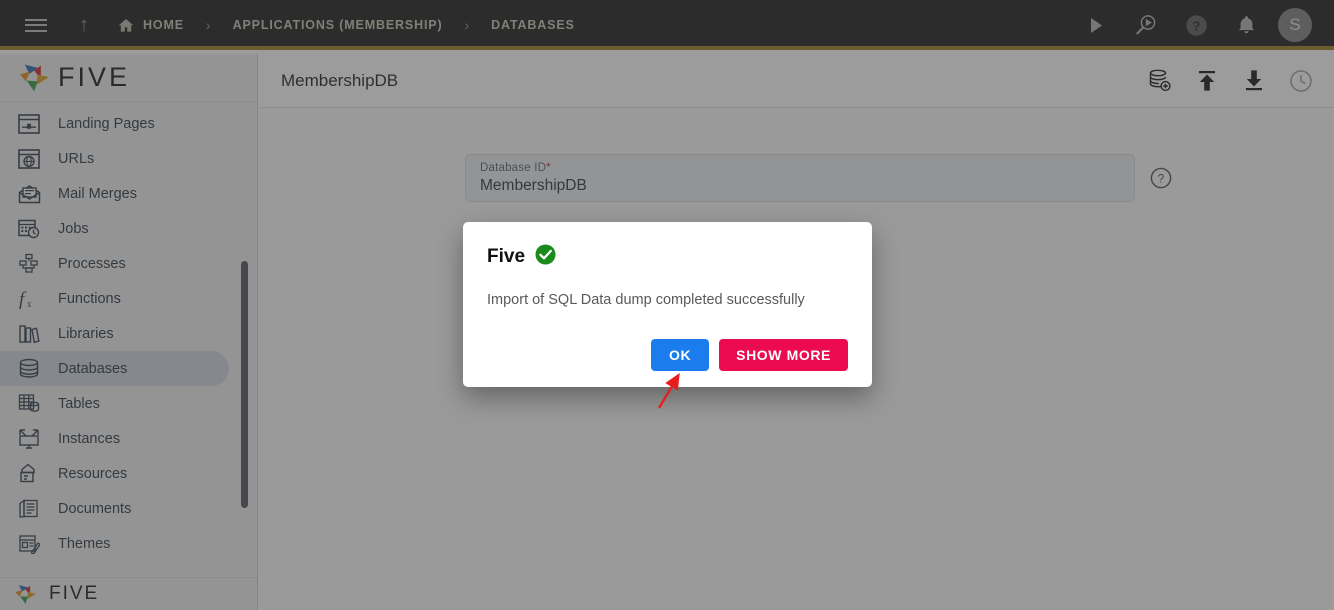 This screenshot has height=610, width=1334. I want to click on dialog-header: Five, so click(667, 257).